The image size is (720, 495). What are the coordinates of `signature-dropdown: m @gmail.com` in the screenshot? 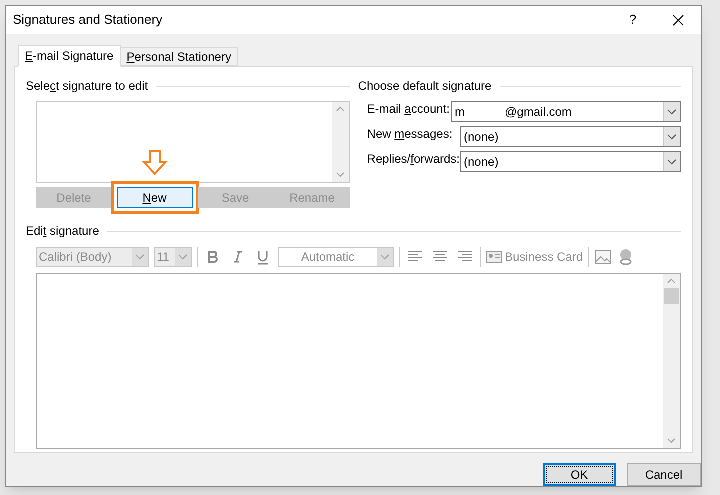 It's located at (566, 111).